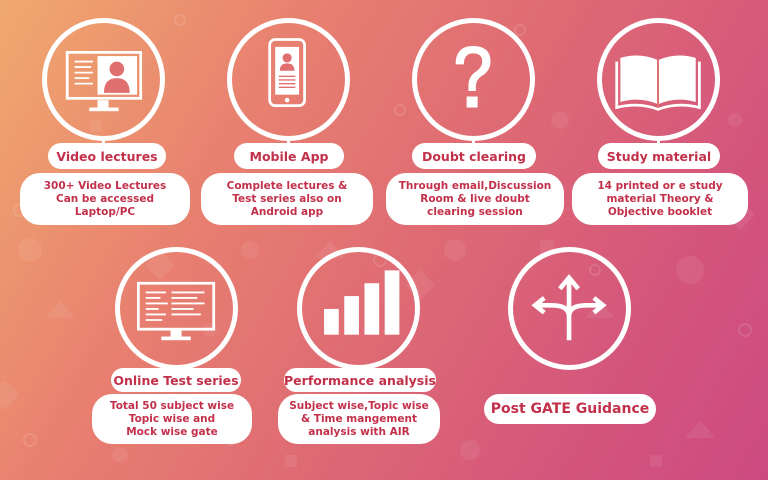 The height and width of the screenshot is (480, 768). What do you see at coordinates (474, 156) in the screenshot?
I see `feature-title: Doubt clearing` at bounding box center [474, 156].